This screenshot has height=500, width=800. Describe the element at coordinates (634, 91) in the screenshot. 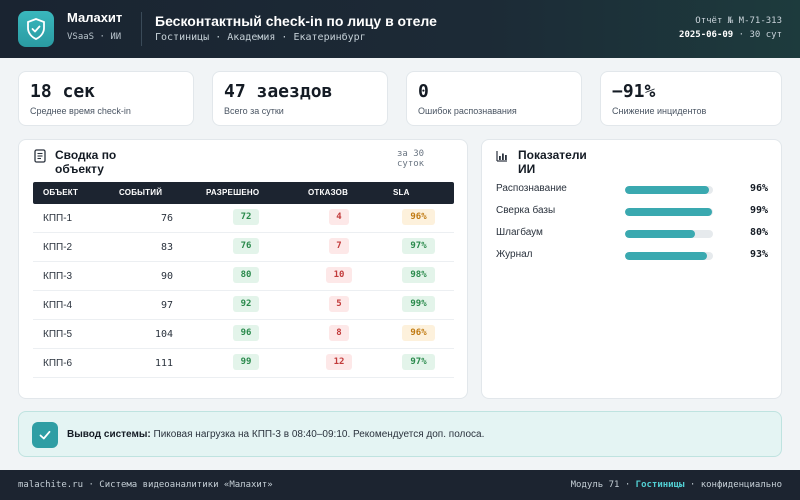

I see `kpi-value: −91%` at that location.